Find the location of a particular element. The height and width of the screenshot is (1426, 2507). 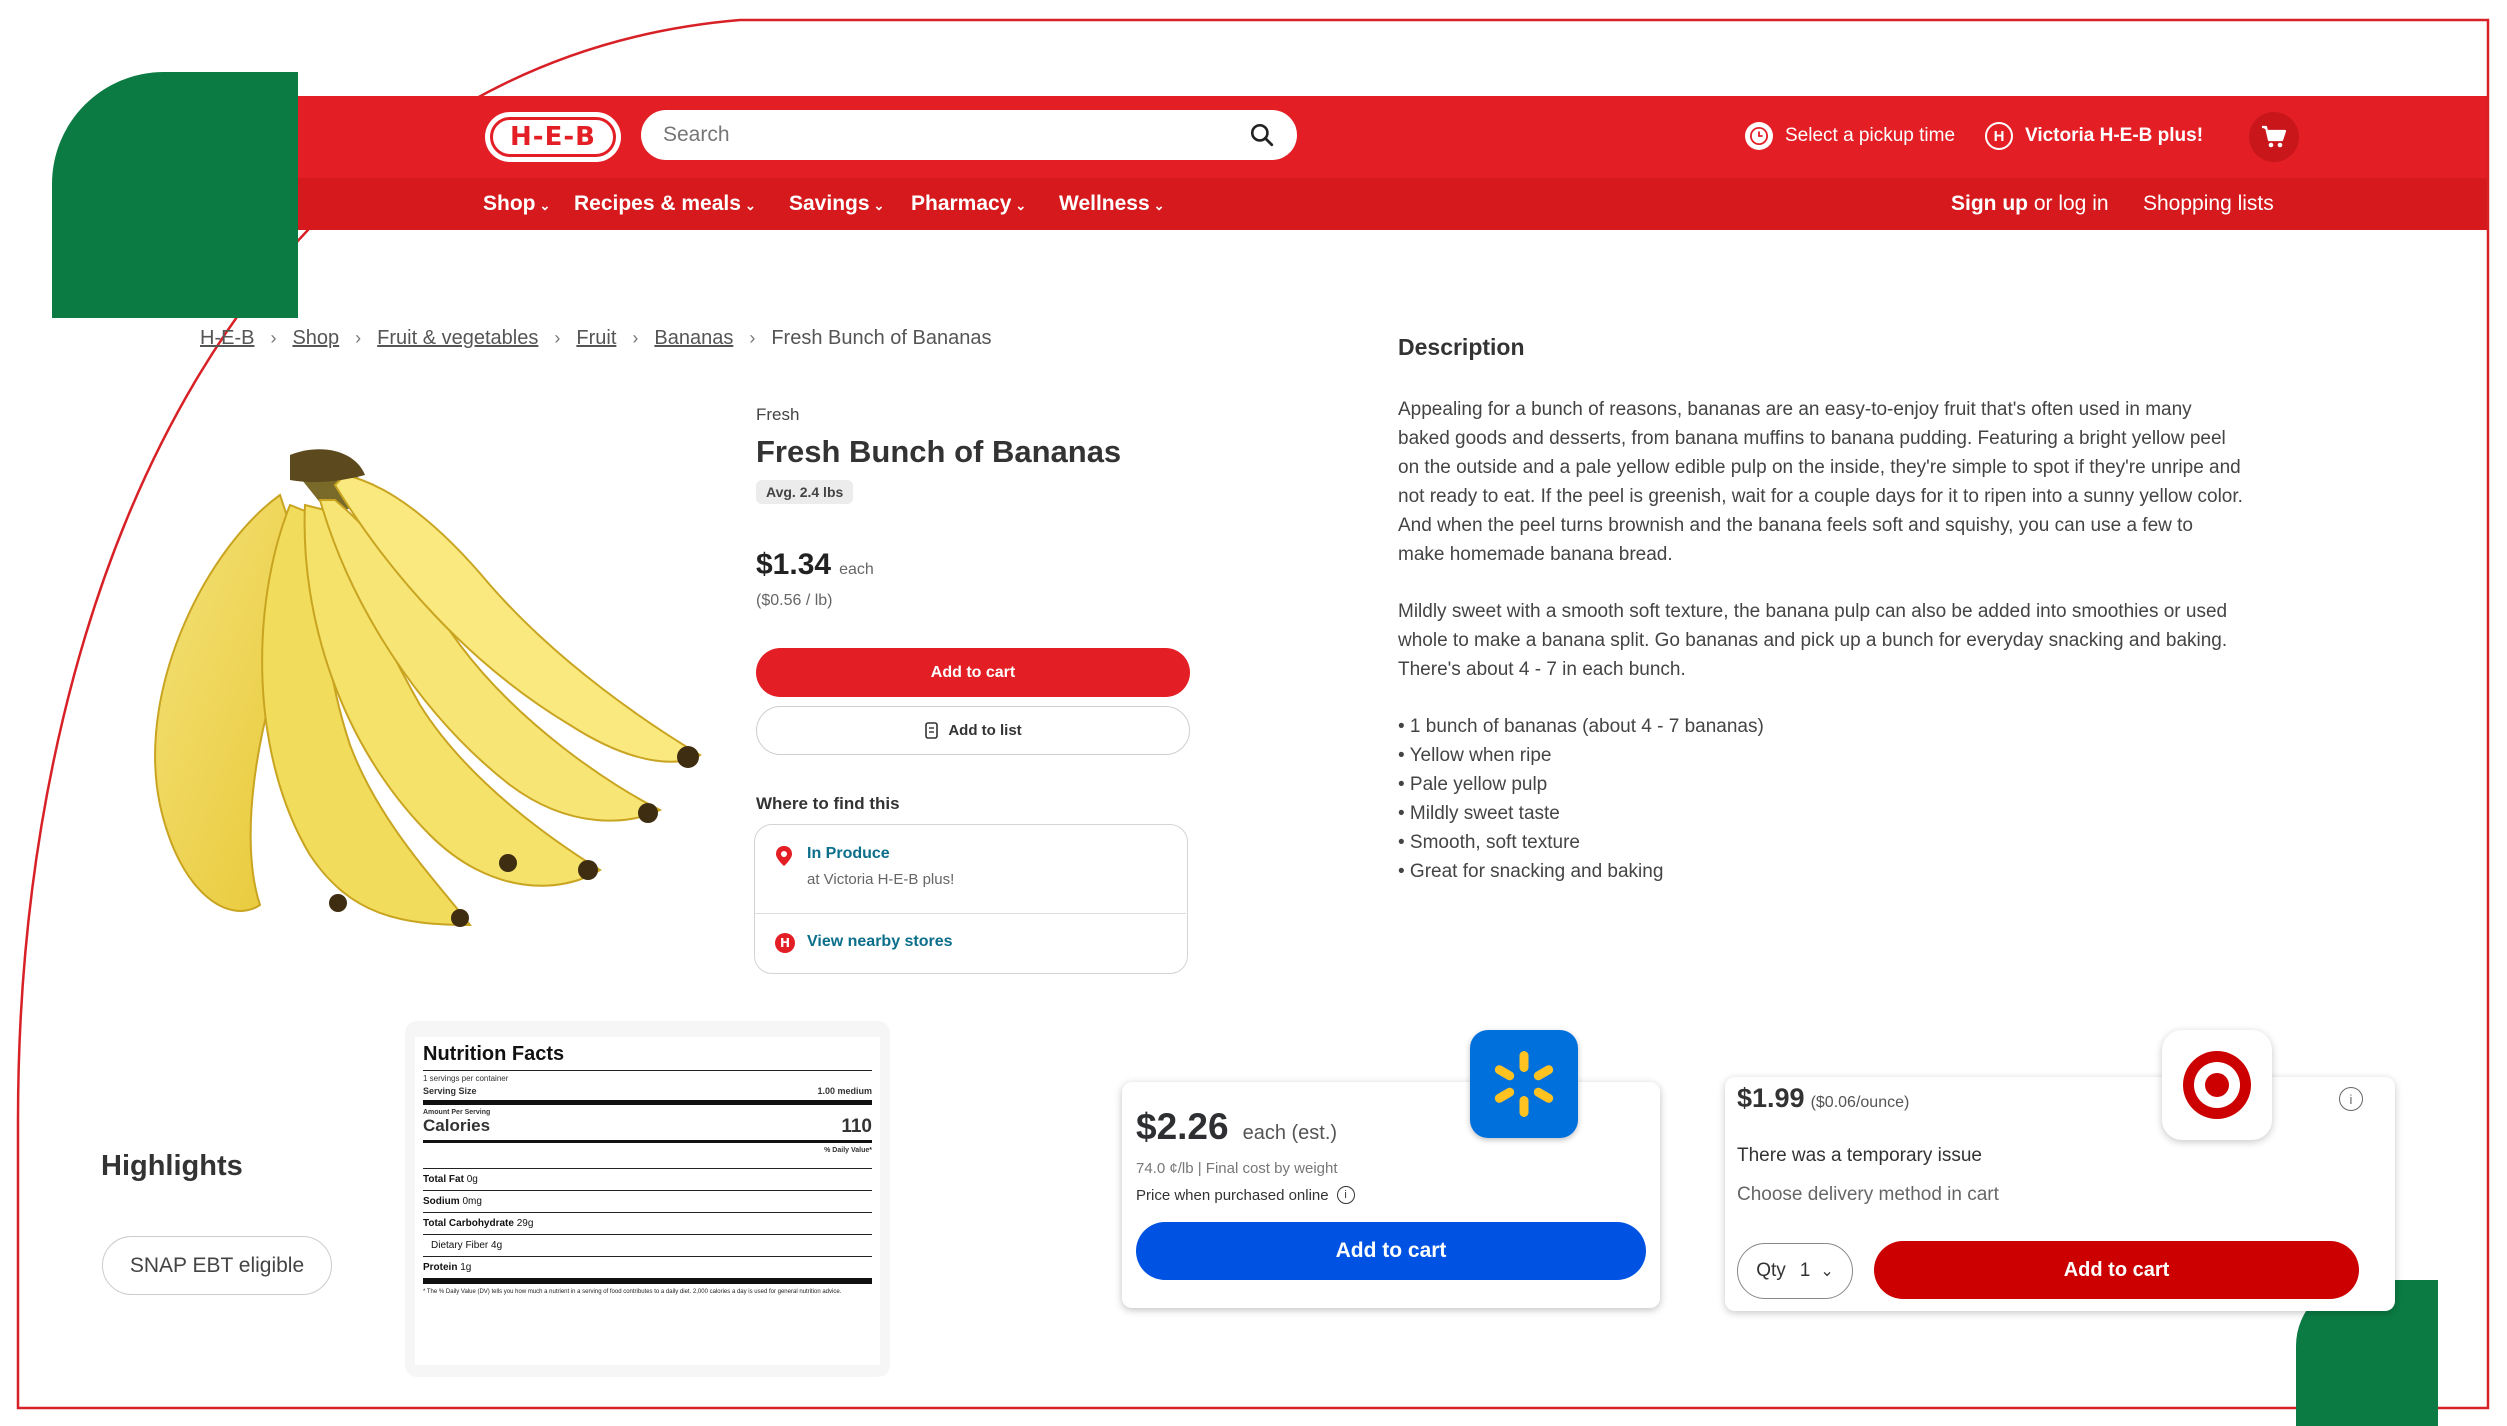

pickup-label: Select a pickup time is located at coordinates (1870, 135).